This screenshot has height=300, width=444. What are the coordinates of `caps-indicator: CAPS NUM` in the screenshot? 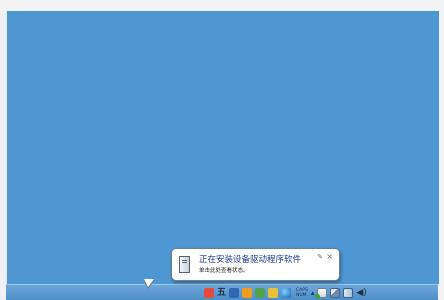 It's located at (302, 293).